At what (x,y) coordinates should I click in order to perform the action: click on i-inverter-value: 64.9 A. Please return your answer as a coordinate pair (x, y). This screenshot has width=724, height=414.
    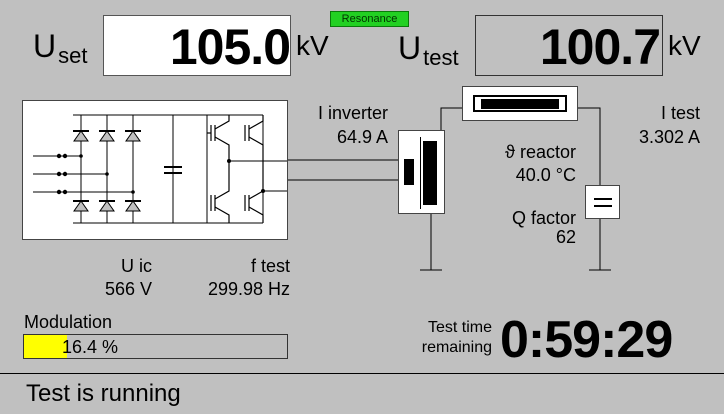
    Looking at the image, I should click on (362, 137).